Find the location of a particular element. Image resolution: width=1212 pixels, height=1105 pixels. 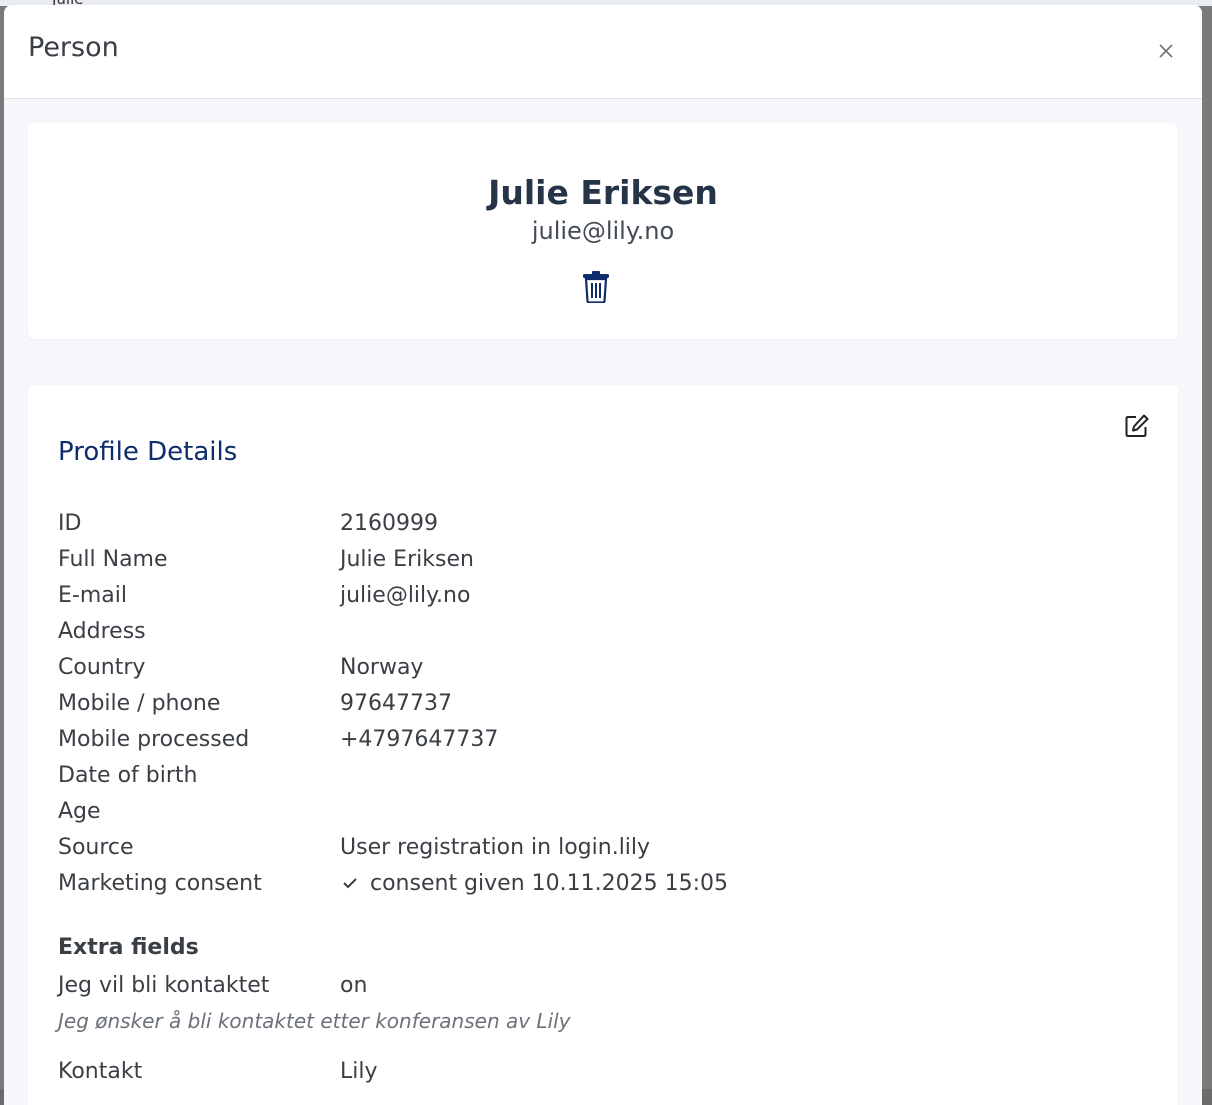

modal-title: Person is located at coordinates (73, 47).